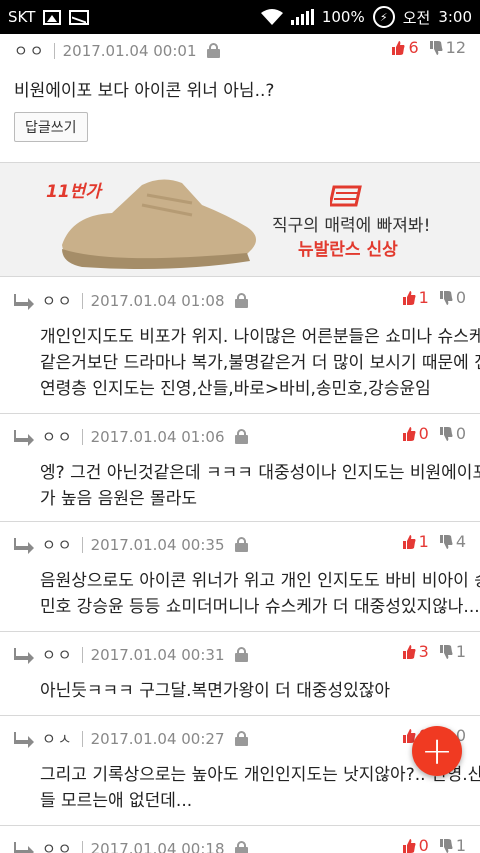 The image size is (480, 853). I want to click on reply-text-line: 연령층 인지도는 진영,산들,바로>바비,송민호,강승윤임, so click(235, 389).